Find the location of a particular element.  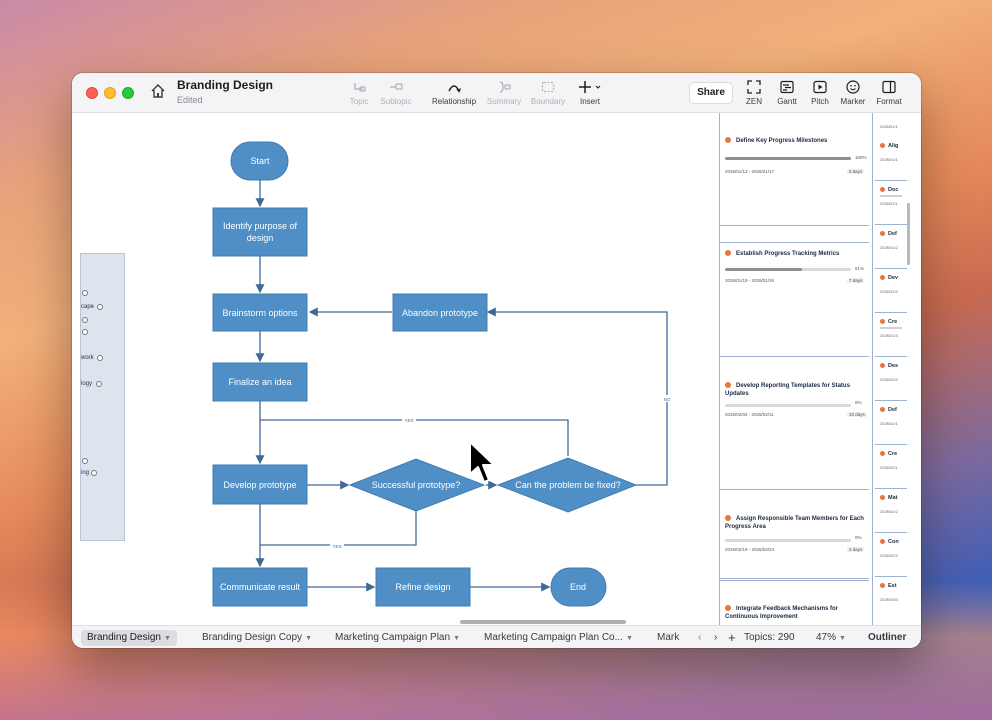

sheet-tab-branding-design-copy: Branding Design Copy ▼ is located at coordinates (257, 638).